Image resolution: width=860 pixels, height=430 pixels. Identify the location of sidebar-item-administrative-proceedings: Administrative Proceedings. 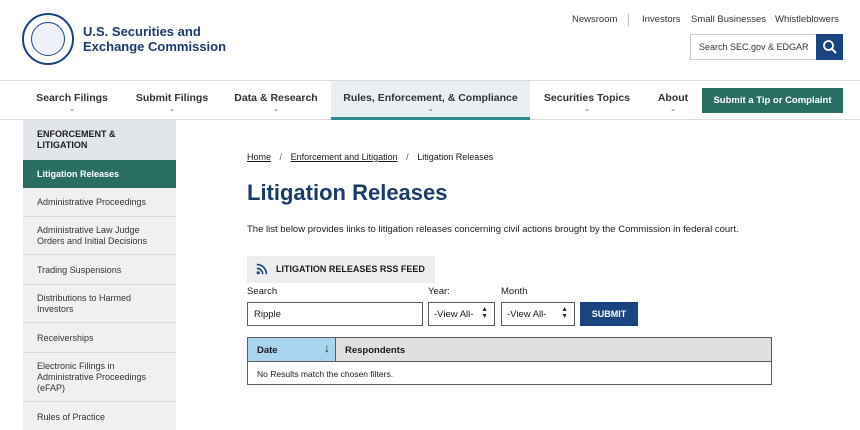
(99, 202).